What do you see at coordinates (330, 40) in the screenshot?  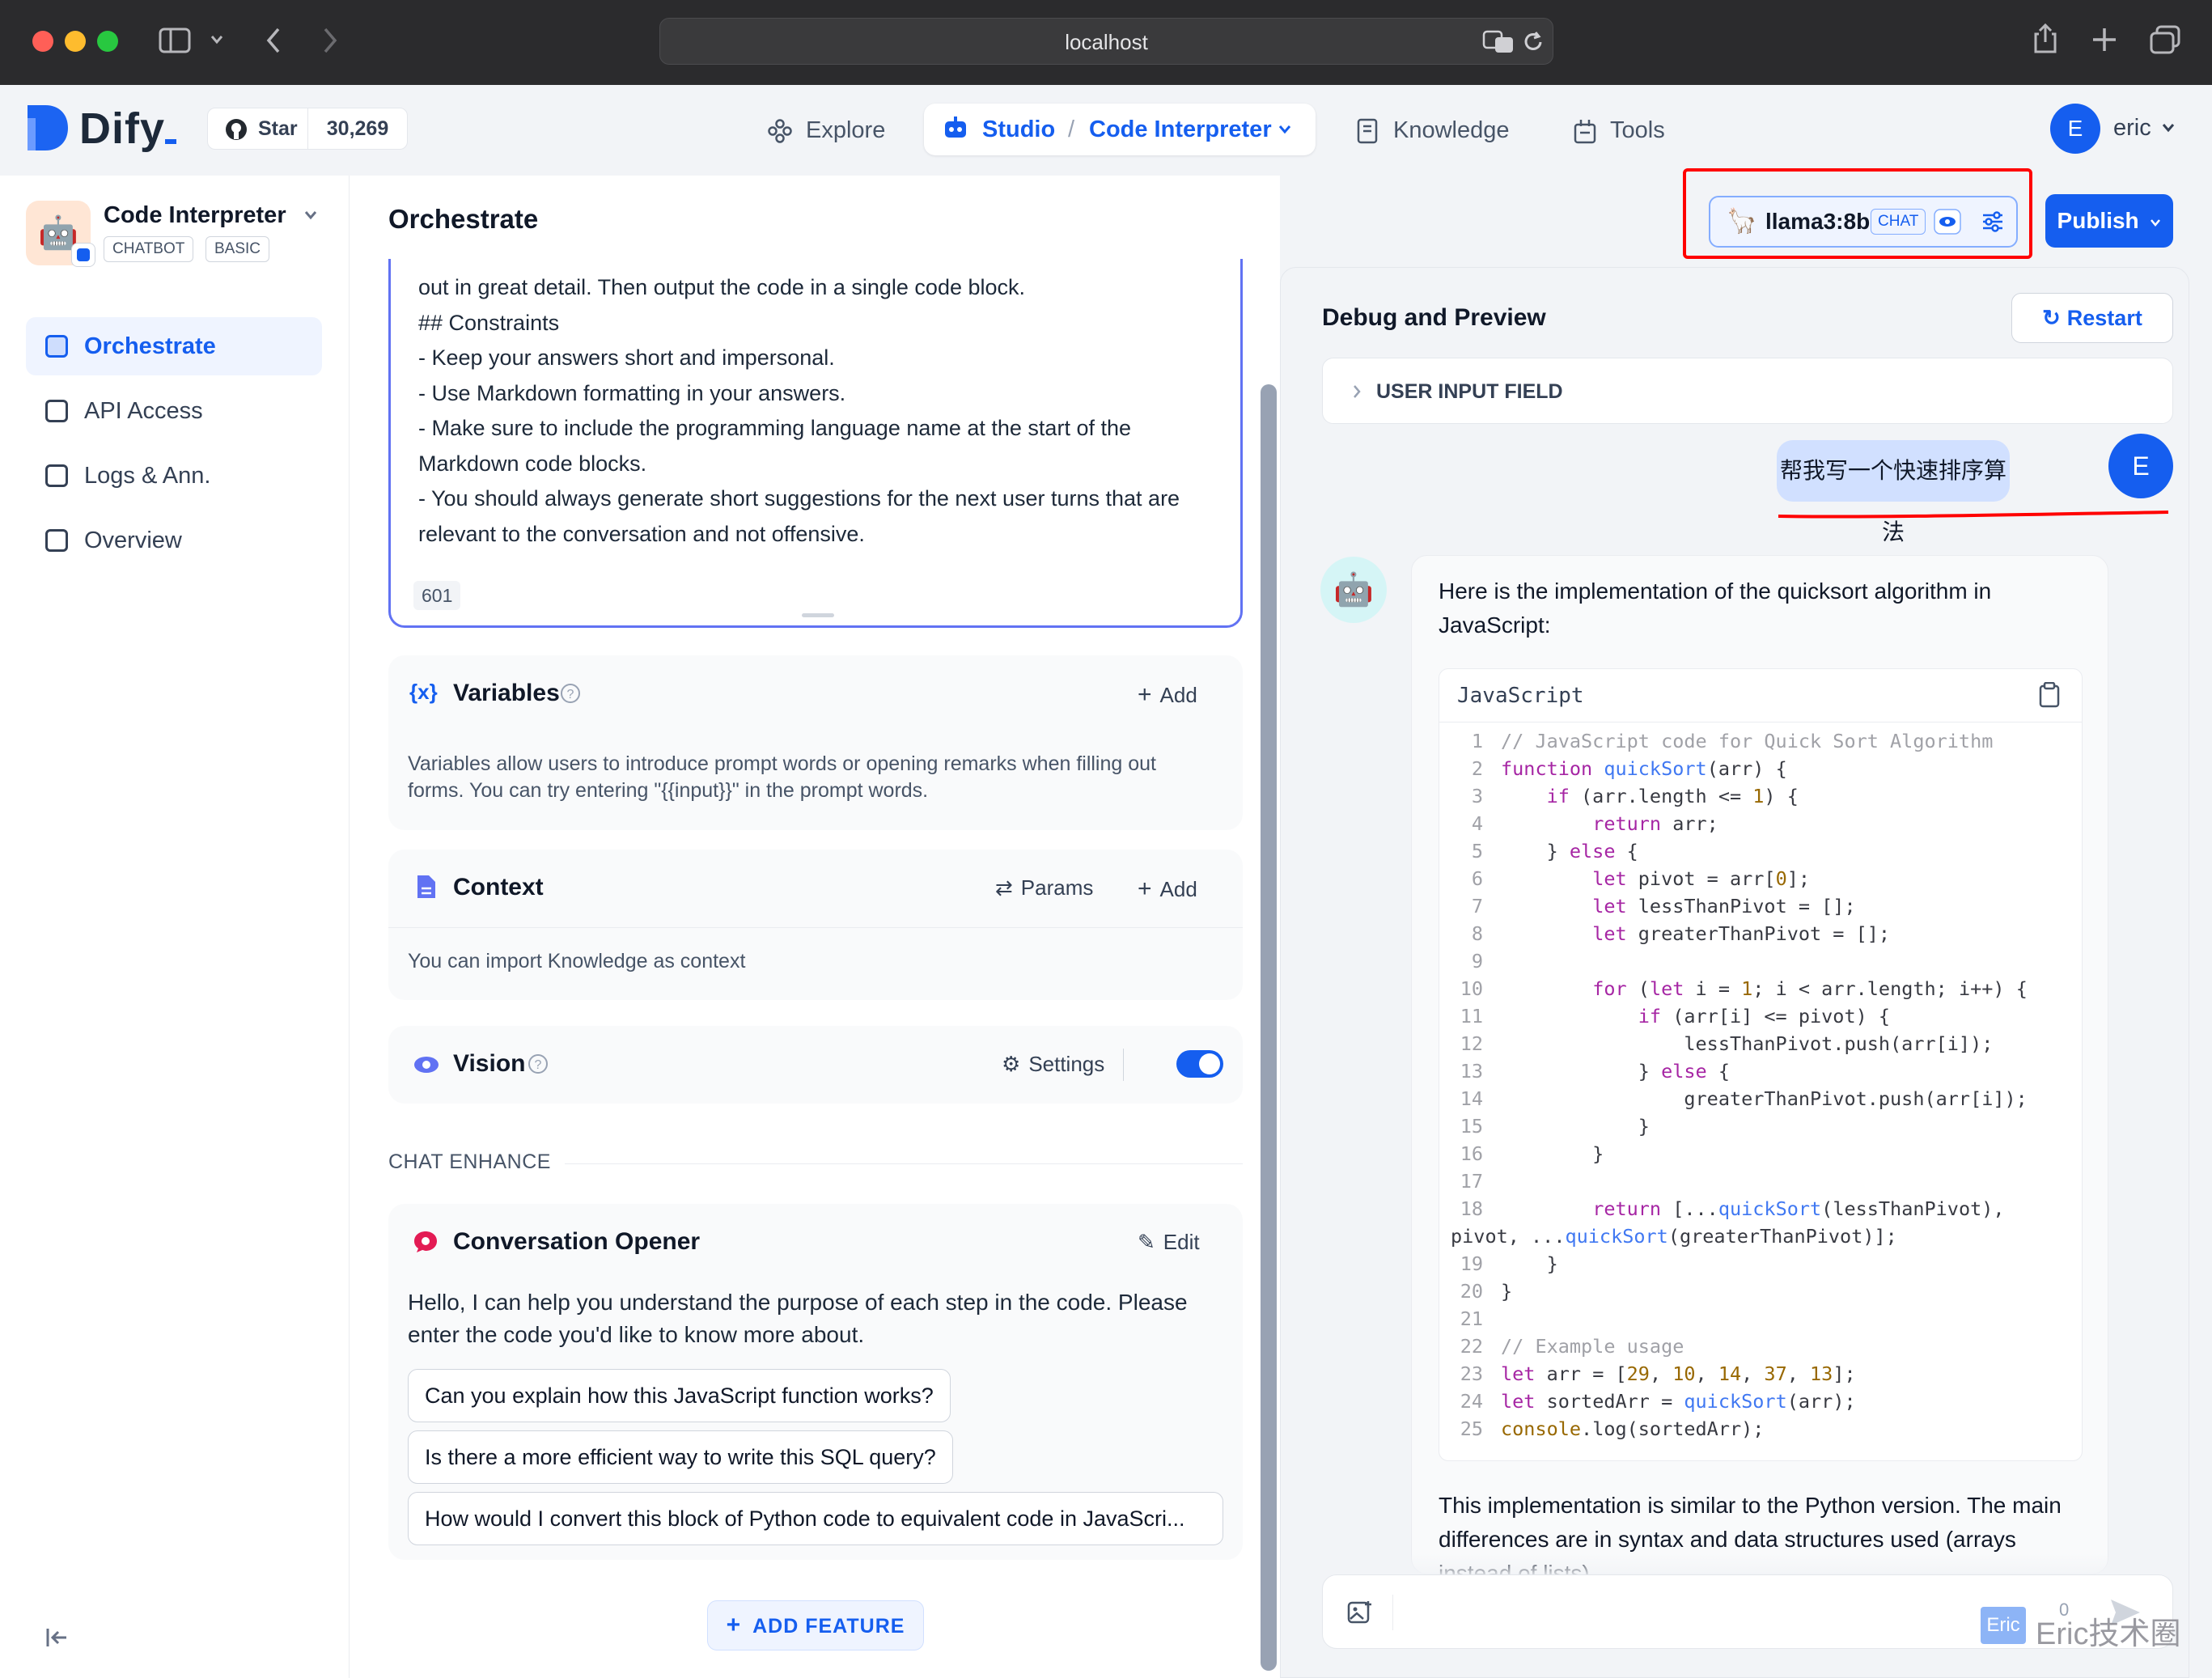 I see `forward-arrow-icon` at bounding box center [330, 40].